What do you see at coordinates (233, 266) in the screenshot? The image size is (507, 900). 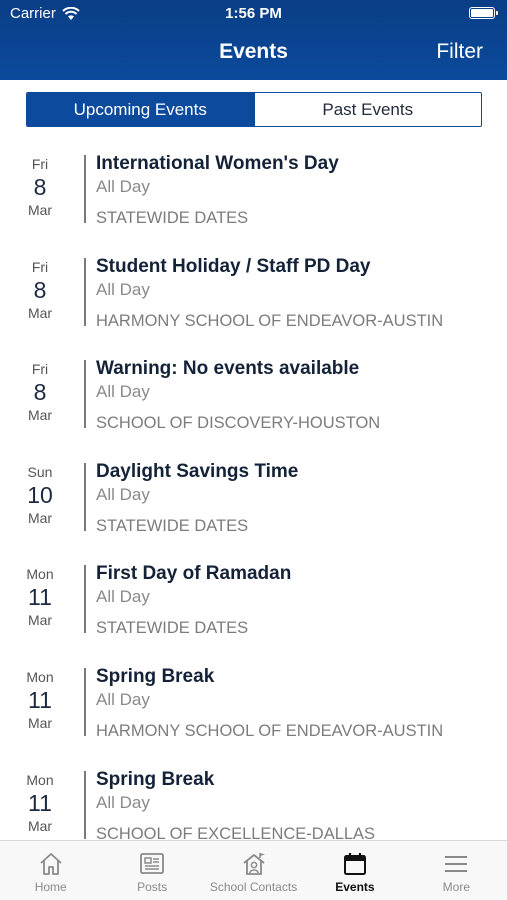 I see `event-title: Student Holiday / Staff PD Day` at bounding box center [233, 266].